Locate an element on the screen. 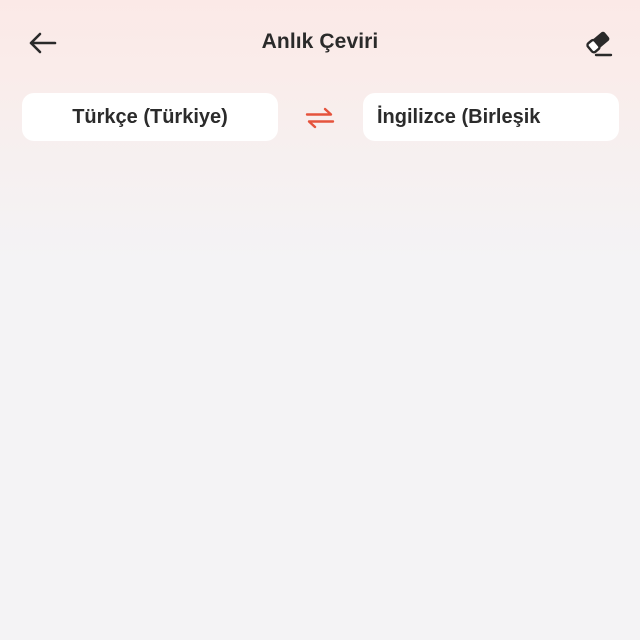 The height and width of the screenshot is (640, 640). eraser-icon is located at coordinates (599, 44).